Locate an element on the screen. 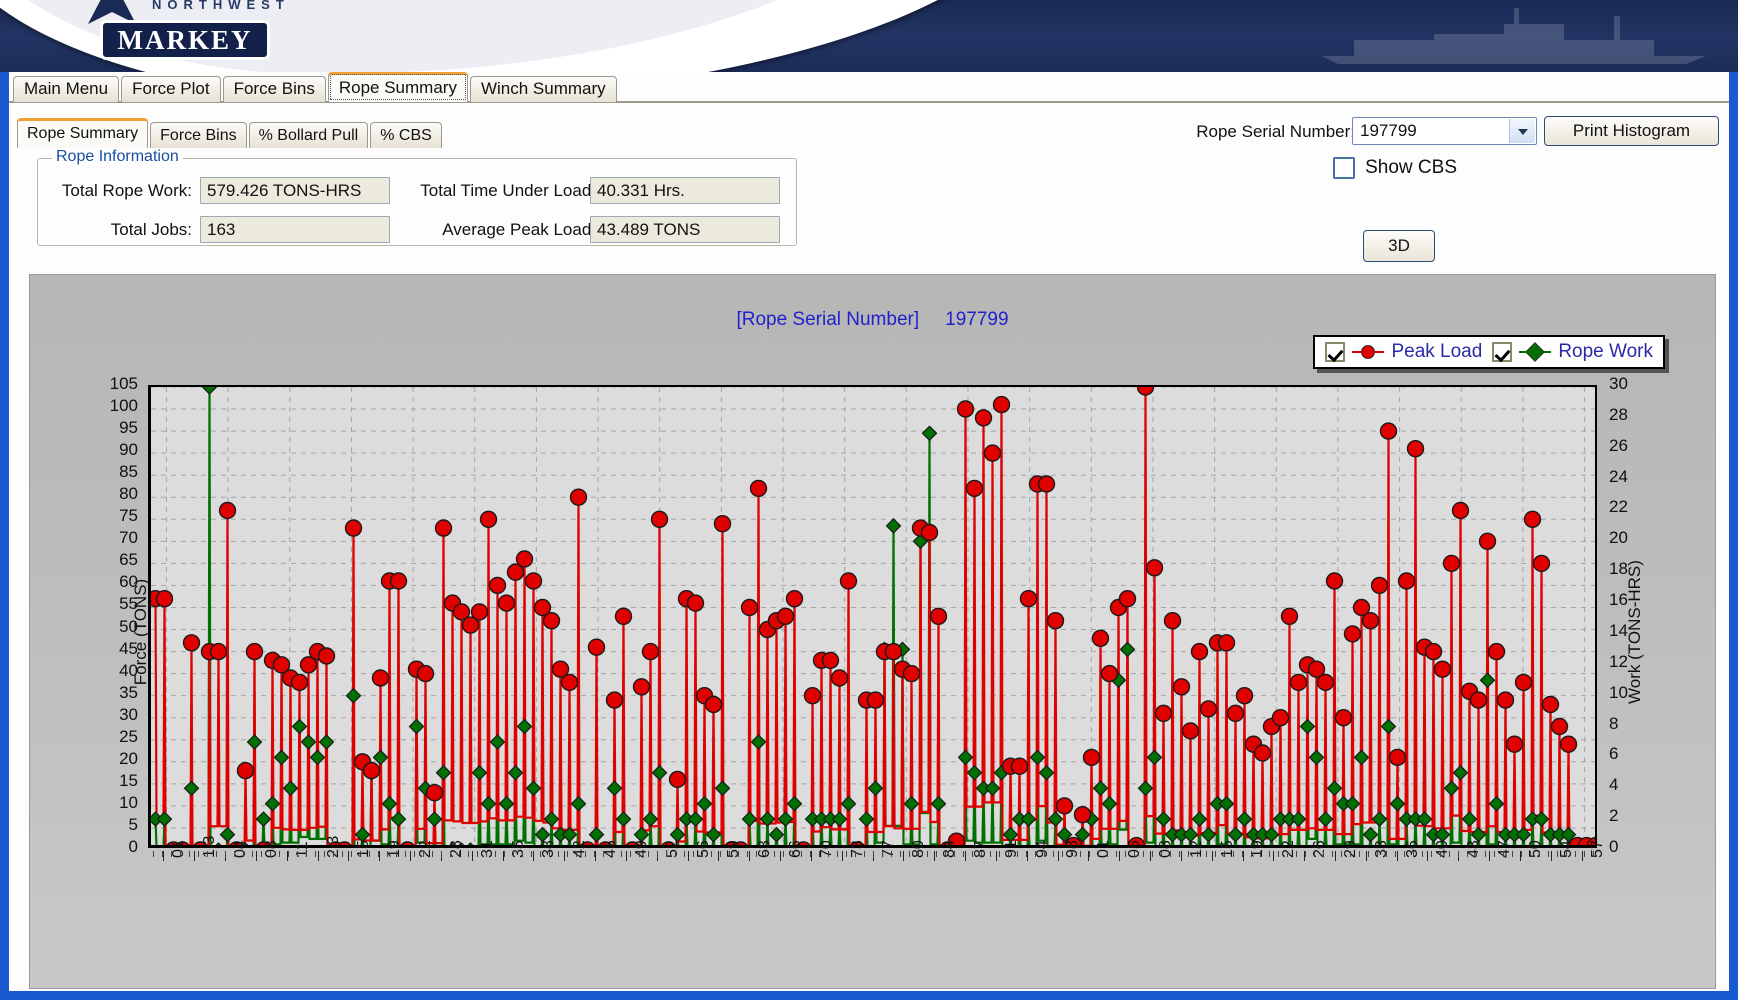 Image resolution: width=1738 pixels, height=1000 pixels. y-tick-left: 35 is located at coordinates (128, 692).